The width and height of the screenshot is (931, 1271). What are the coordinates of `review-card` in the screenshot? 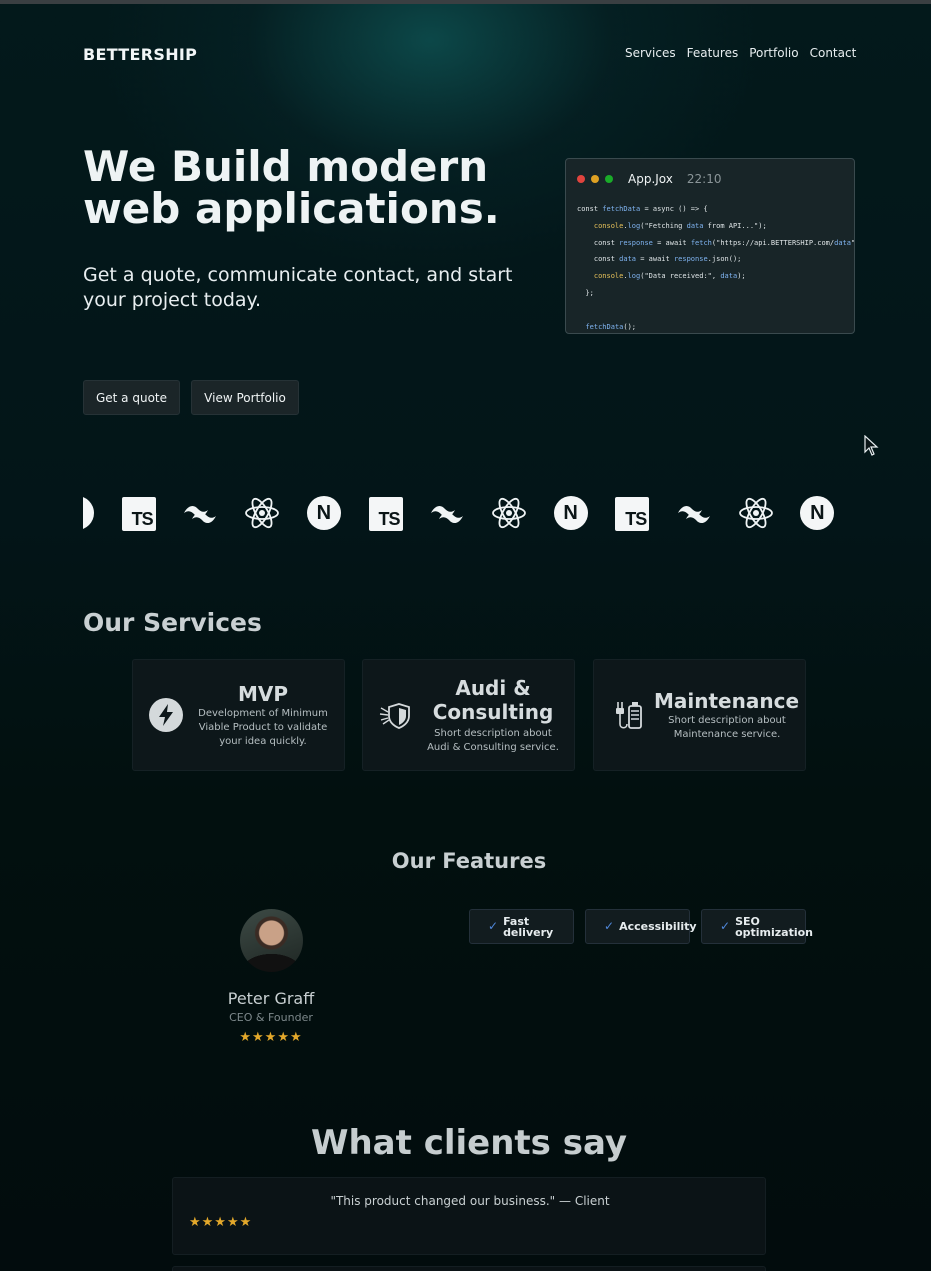 It's located at (469, 1268).